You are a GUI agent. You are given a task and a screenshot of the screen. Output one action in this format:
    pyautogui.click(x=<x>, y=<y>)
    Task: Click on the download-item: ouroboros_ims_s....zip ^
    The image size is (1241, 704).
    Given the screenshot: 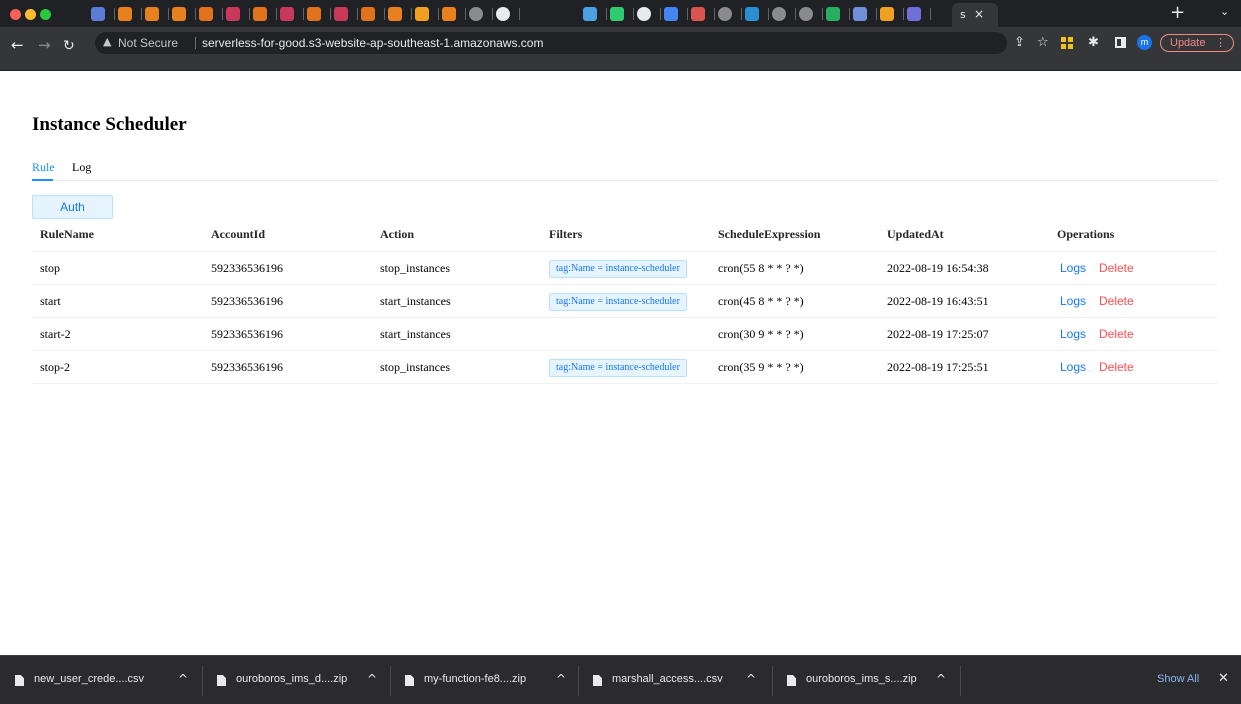 What is the action you would take?
    pyautogui.click(x=866, y=680)
    